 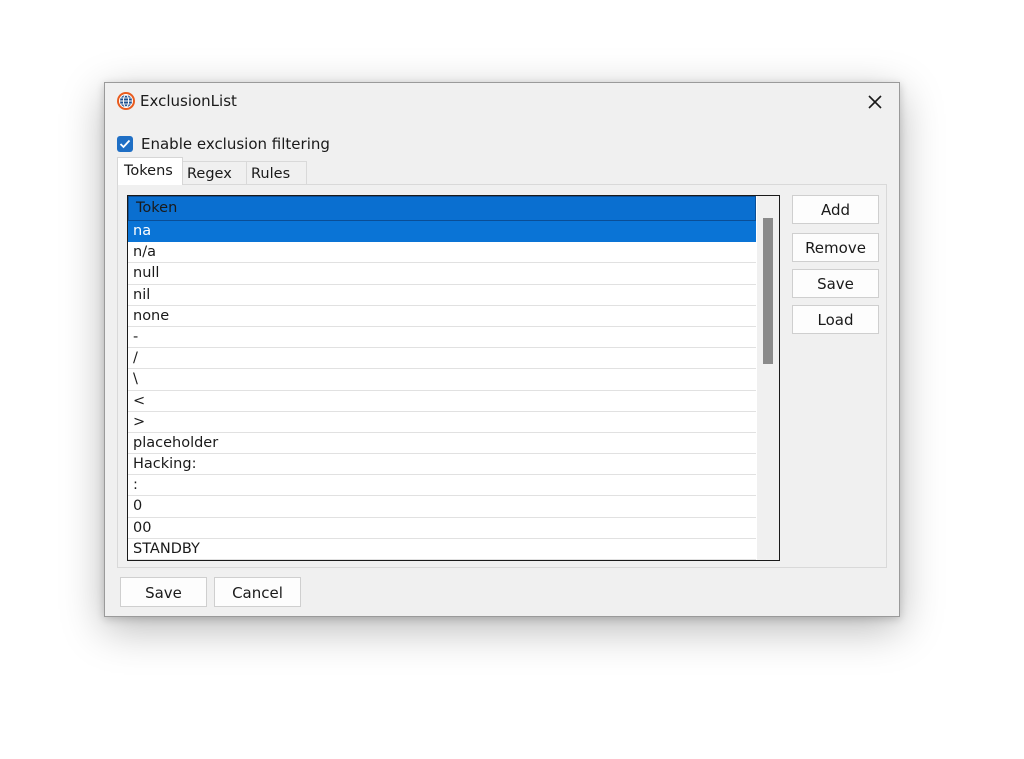 What do you see at coordinates (442, 316) in the screenshot?
I see `table-row: none` at bounding box center [442, 316].